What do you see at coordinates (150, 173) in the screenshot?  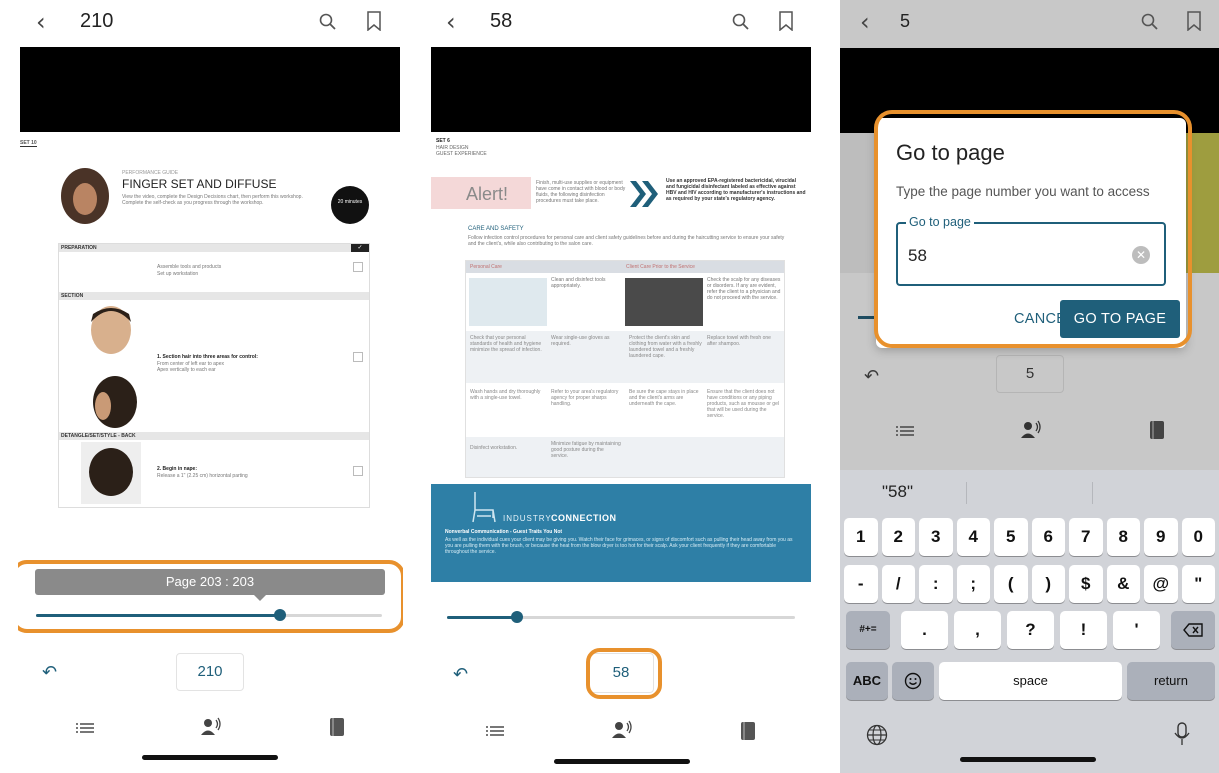 I see `guide-label: PERFORMANCE GUIDE` at bounding box center [150, 173].